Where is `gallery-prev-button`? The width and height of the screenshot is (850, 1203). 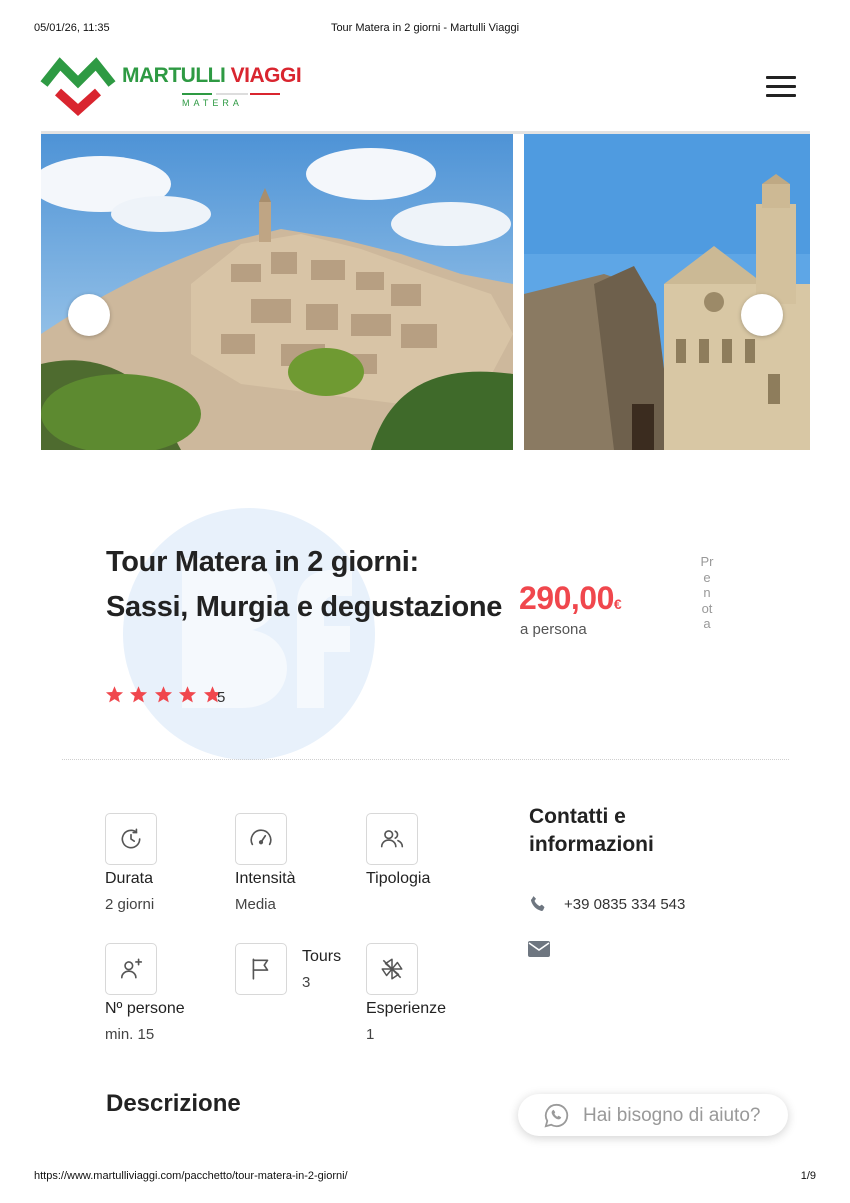 gallery-prev-button is located at coordinates (89, 315).